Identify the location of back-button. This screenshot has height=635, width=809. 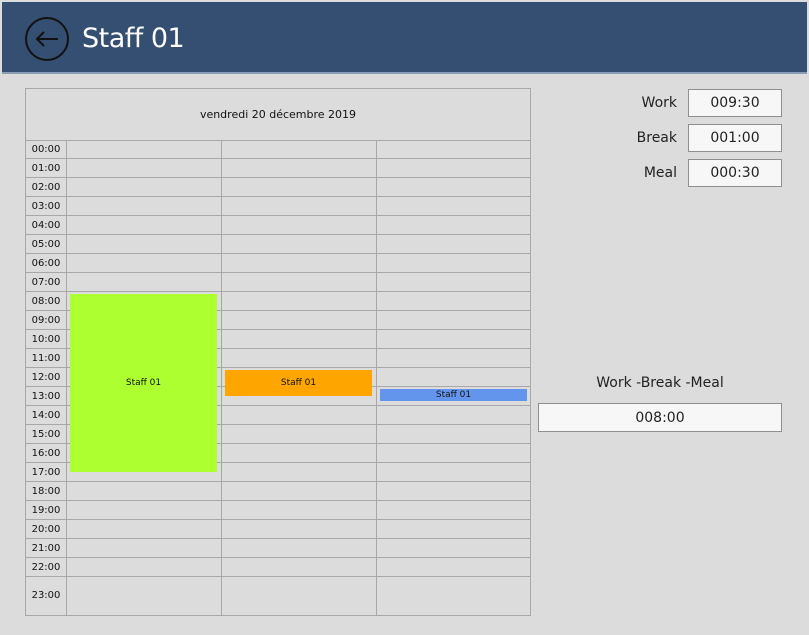
(47, 39).